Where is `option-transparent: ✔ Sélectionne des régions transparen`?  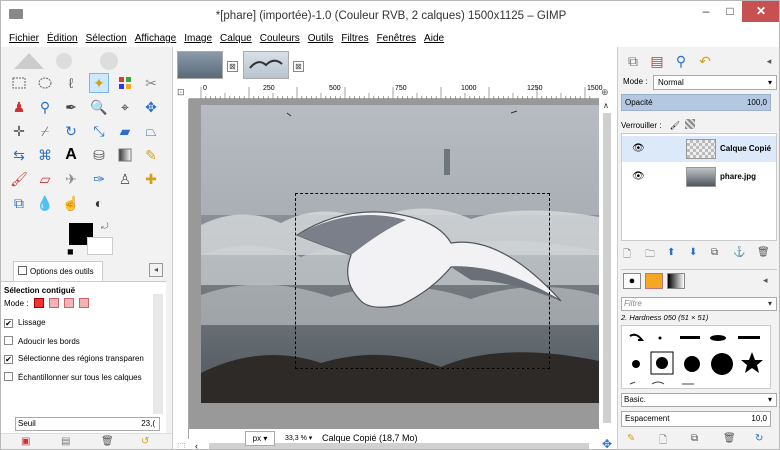 option-transparent: ✔ Sélectionne des régions transparen is located at coordinates (74, 359).